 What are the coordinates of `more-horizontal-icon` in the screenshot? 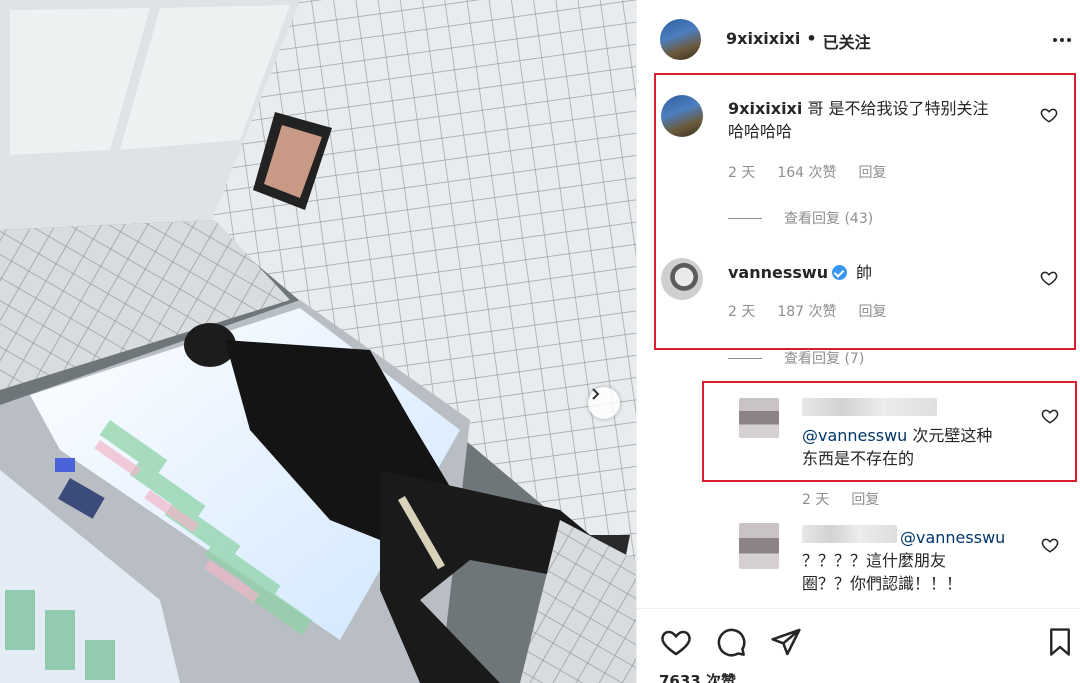 It's located at (1062, 40).